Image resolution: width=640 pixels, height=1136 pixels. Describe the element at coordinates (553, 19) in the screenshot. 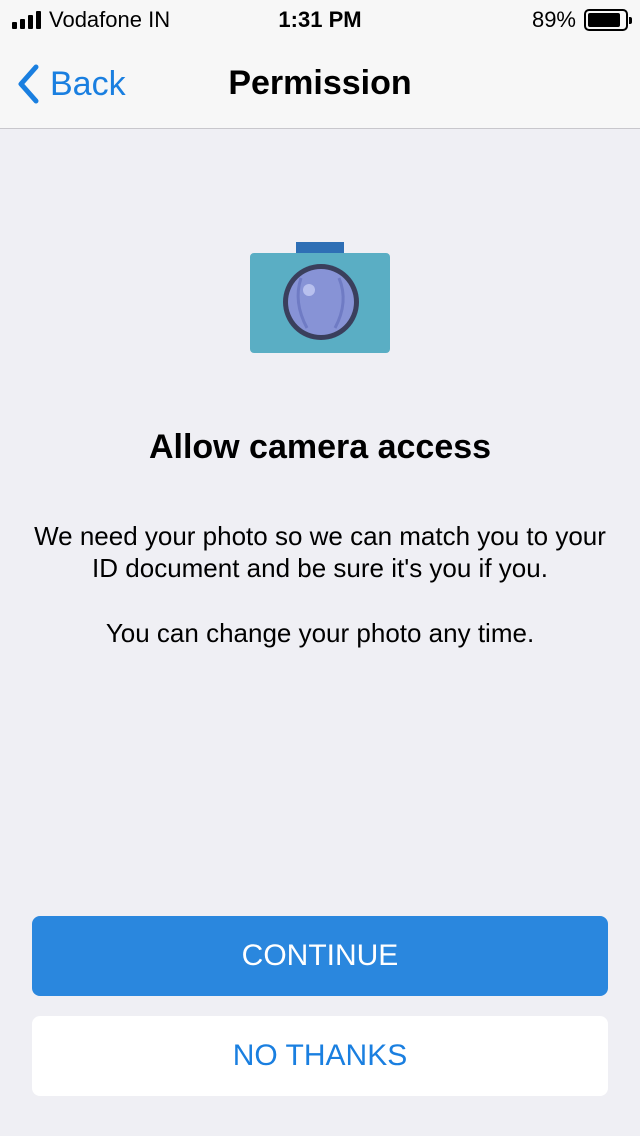

I see `battery-percent: 89%` at that location.